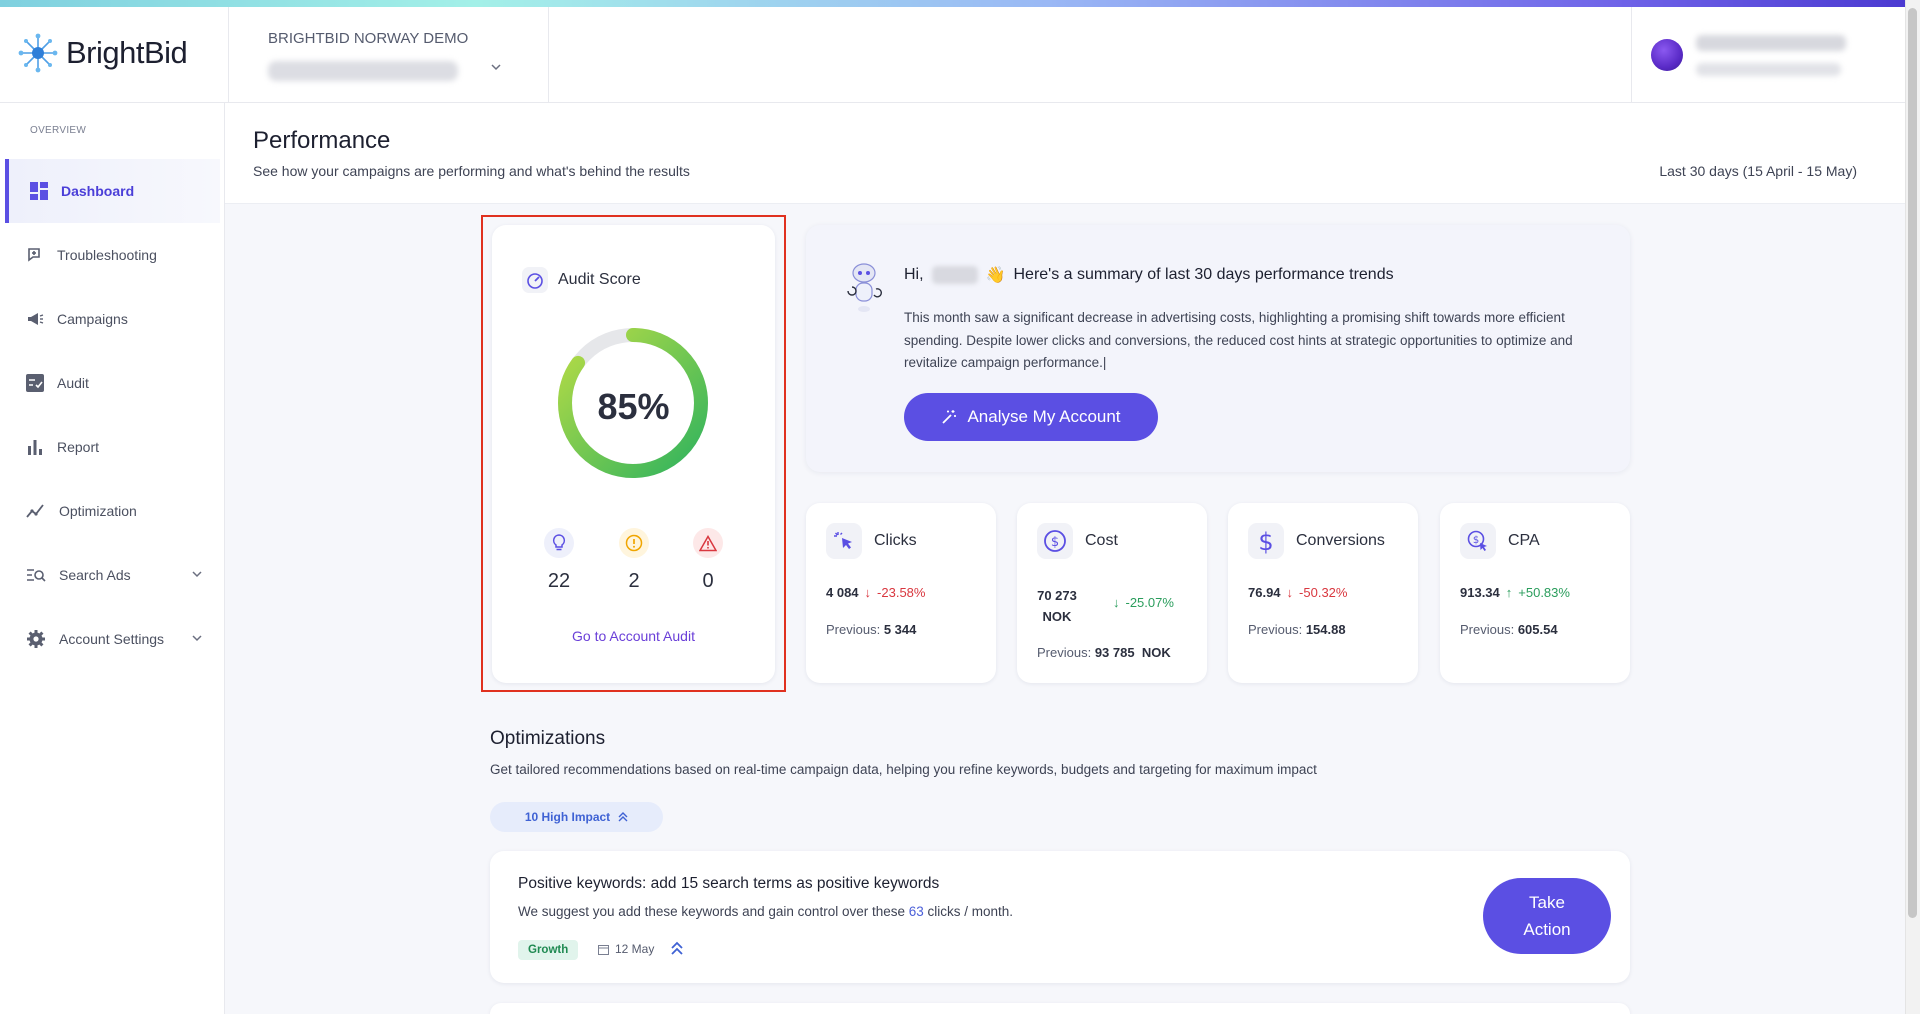  What do you see at coordinates (73, 383) in the screenshot?
I see `sidebar-item-label: Audit` at bounding box center [73, 383].